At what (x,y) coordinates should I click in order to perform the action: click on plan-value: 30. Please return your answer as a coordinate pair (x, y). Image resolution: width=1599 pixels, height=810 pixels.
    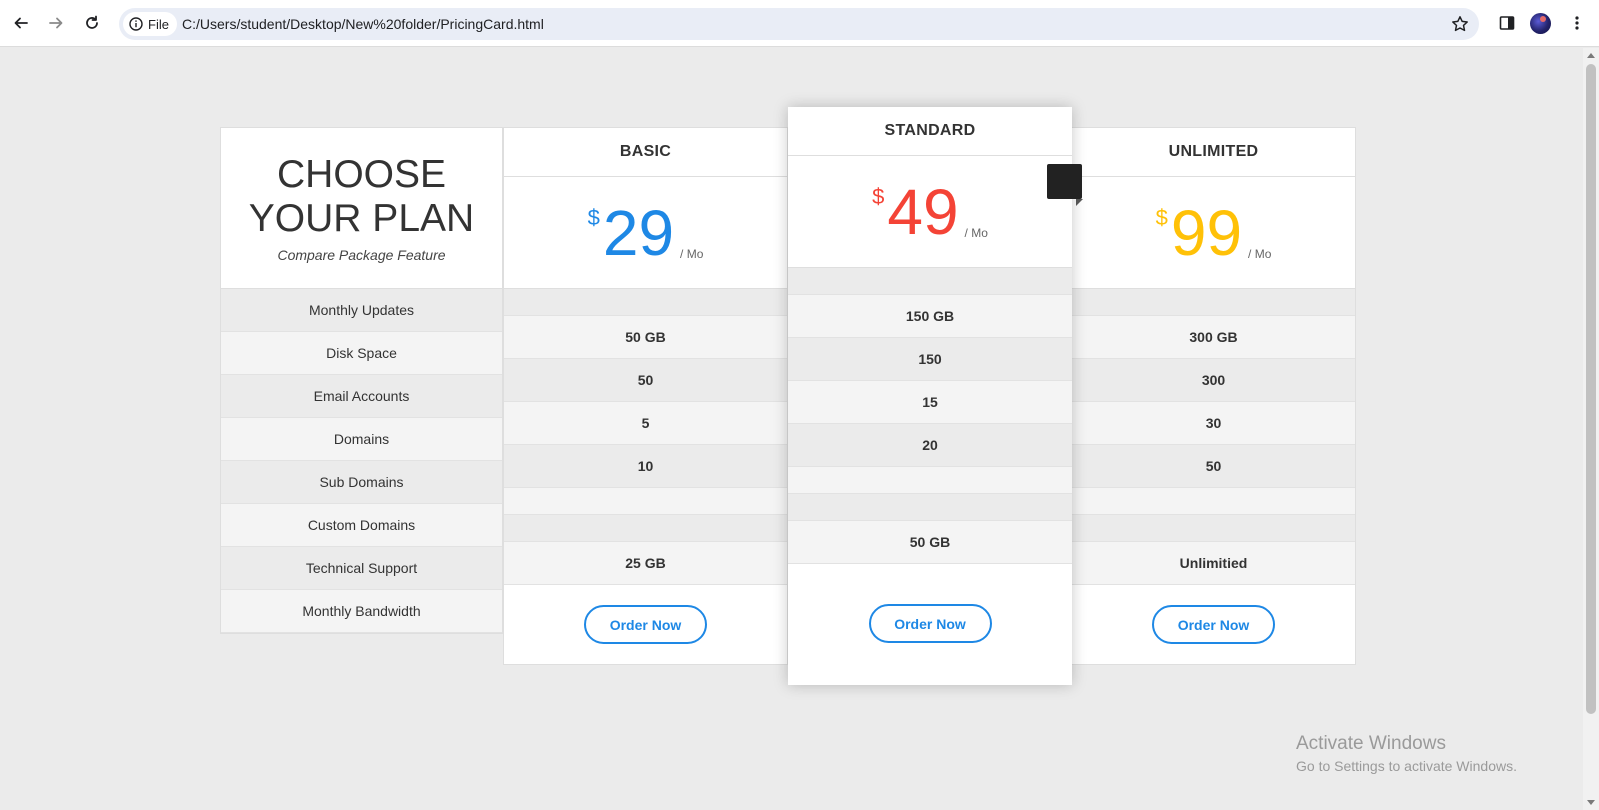
    Looking at the image, I should click on (1213, 423).